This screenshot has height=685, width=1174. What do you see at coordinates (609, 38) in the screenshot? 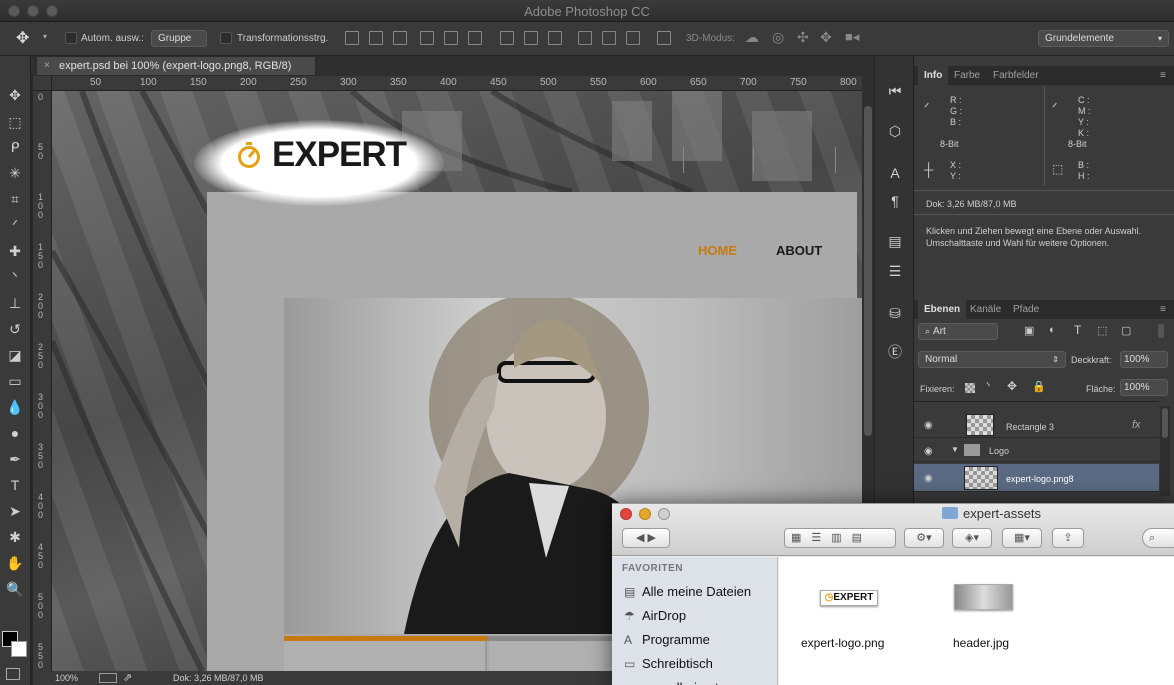
I see `distribute-hcenter-icon` at bounding box center [609, 38].